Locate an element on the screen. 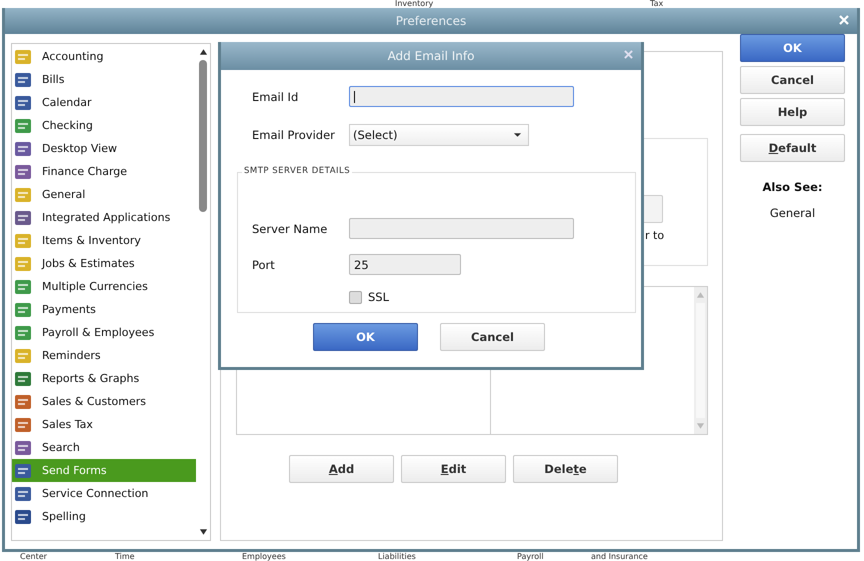 The width and height of the screenshot is (864, 561). window-title: Preferences is located at coordinates (431, 21).